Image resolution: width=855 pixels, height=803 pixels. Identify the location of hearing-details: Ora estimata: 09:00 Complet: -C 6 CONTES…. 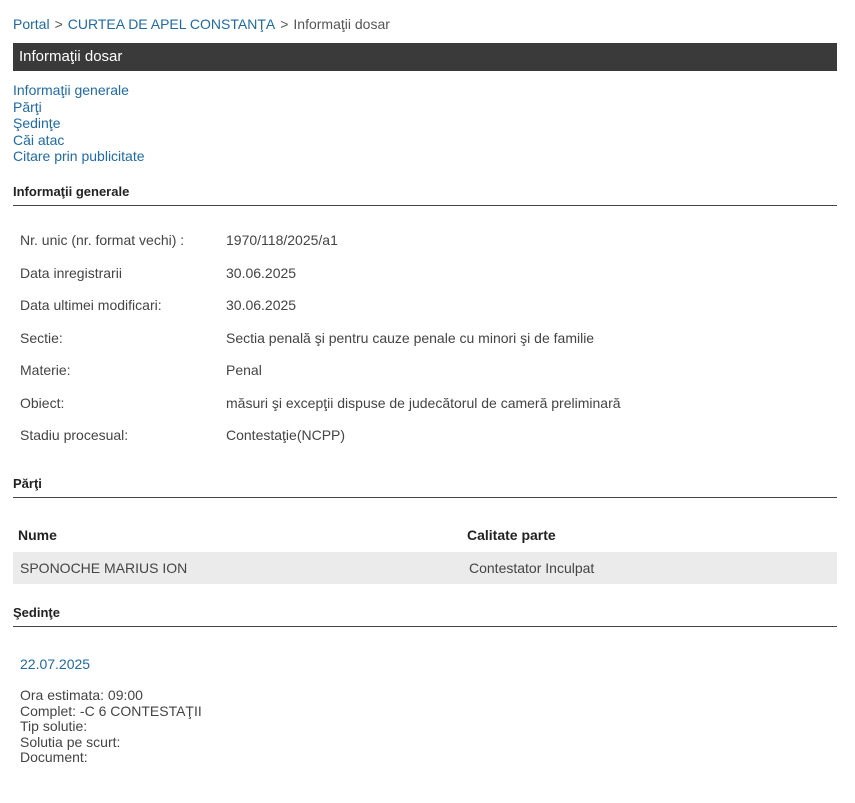
(111, 726).